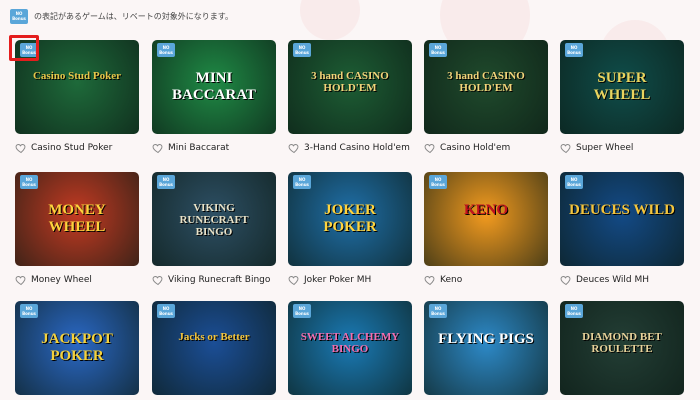  What do you see at coordinates (350, 343) in the screenshot?
I see `game-logo-text: SWEET ALCHEMY BINGO` at bounding box center [350, 343].